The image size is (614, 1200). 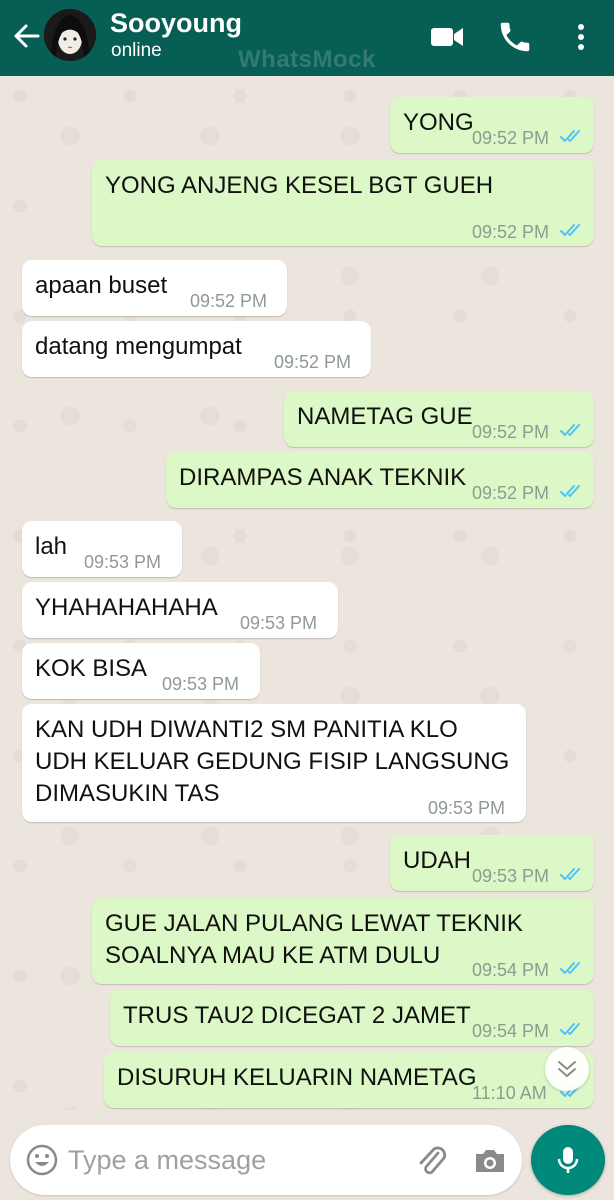 I want to click on microphone-icon, so click(x=568, y=1160).